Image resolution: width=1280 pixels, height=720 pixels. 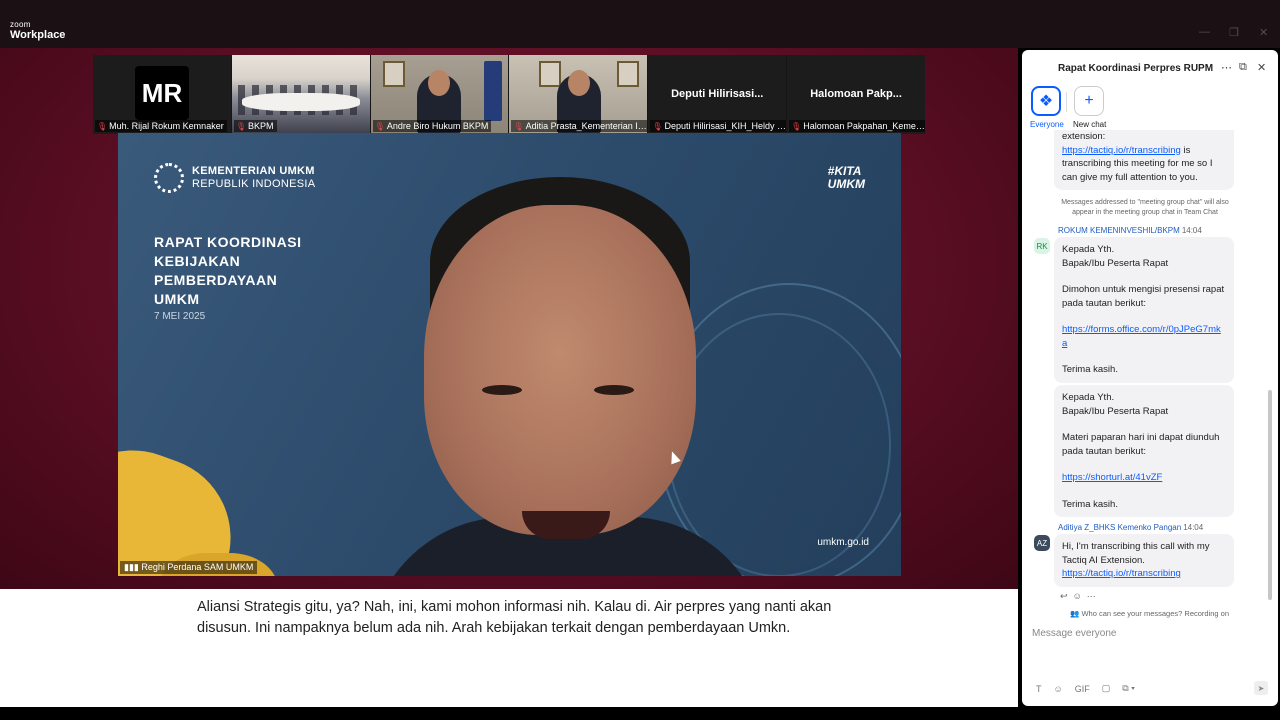 What do you see at coordinates (1141, 336) in the screenshot?
I see `message-link: https://forms.office.com/r/0pJPeG7mka` at bounding box center [1141, 336].